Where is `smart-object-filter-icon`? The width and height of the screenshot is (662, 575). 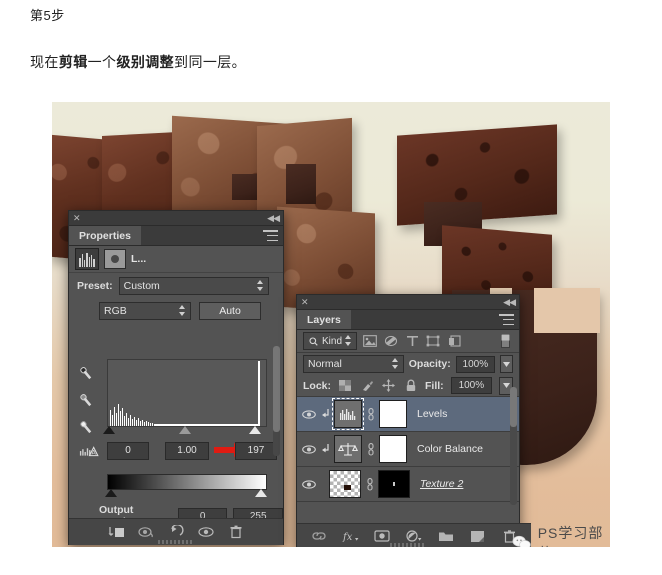
smart-object-filter-icon is located at coordinates (454, 341).